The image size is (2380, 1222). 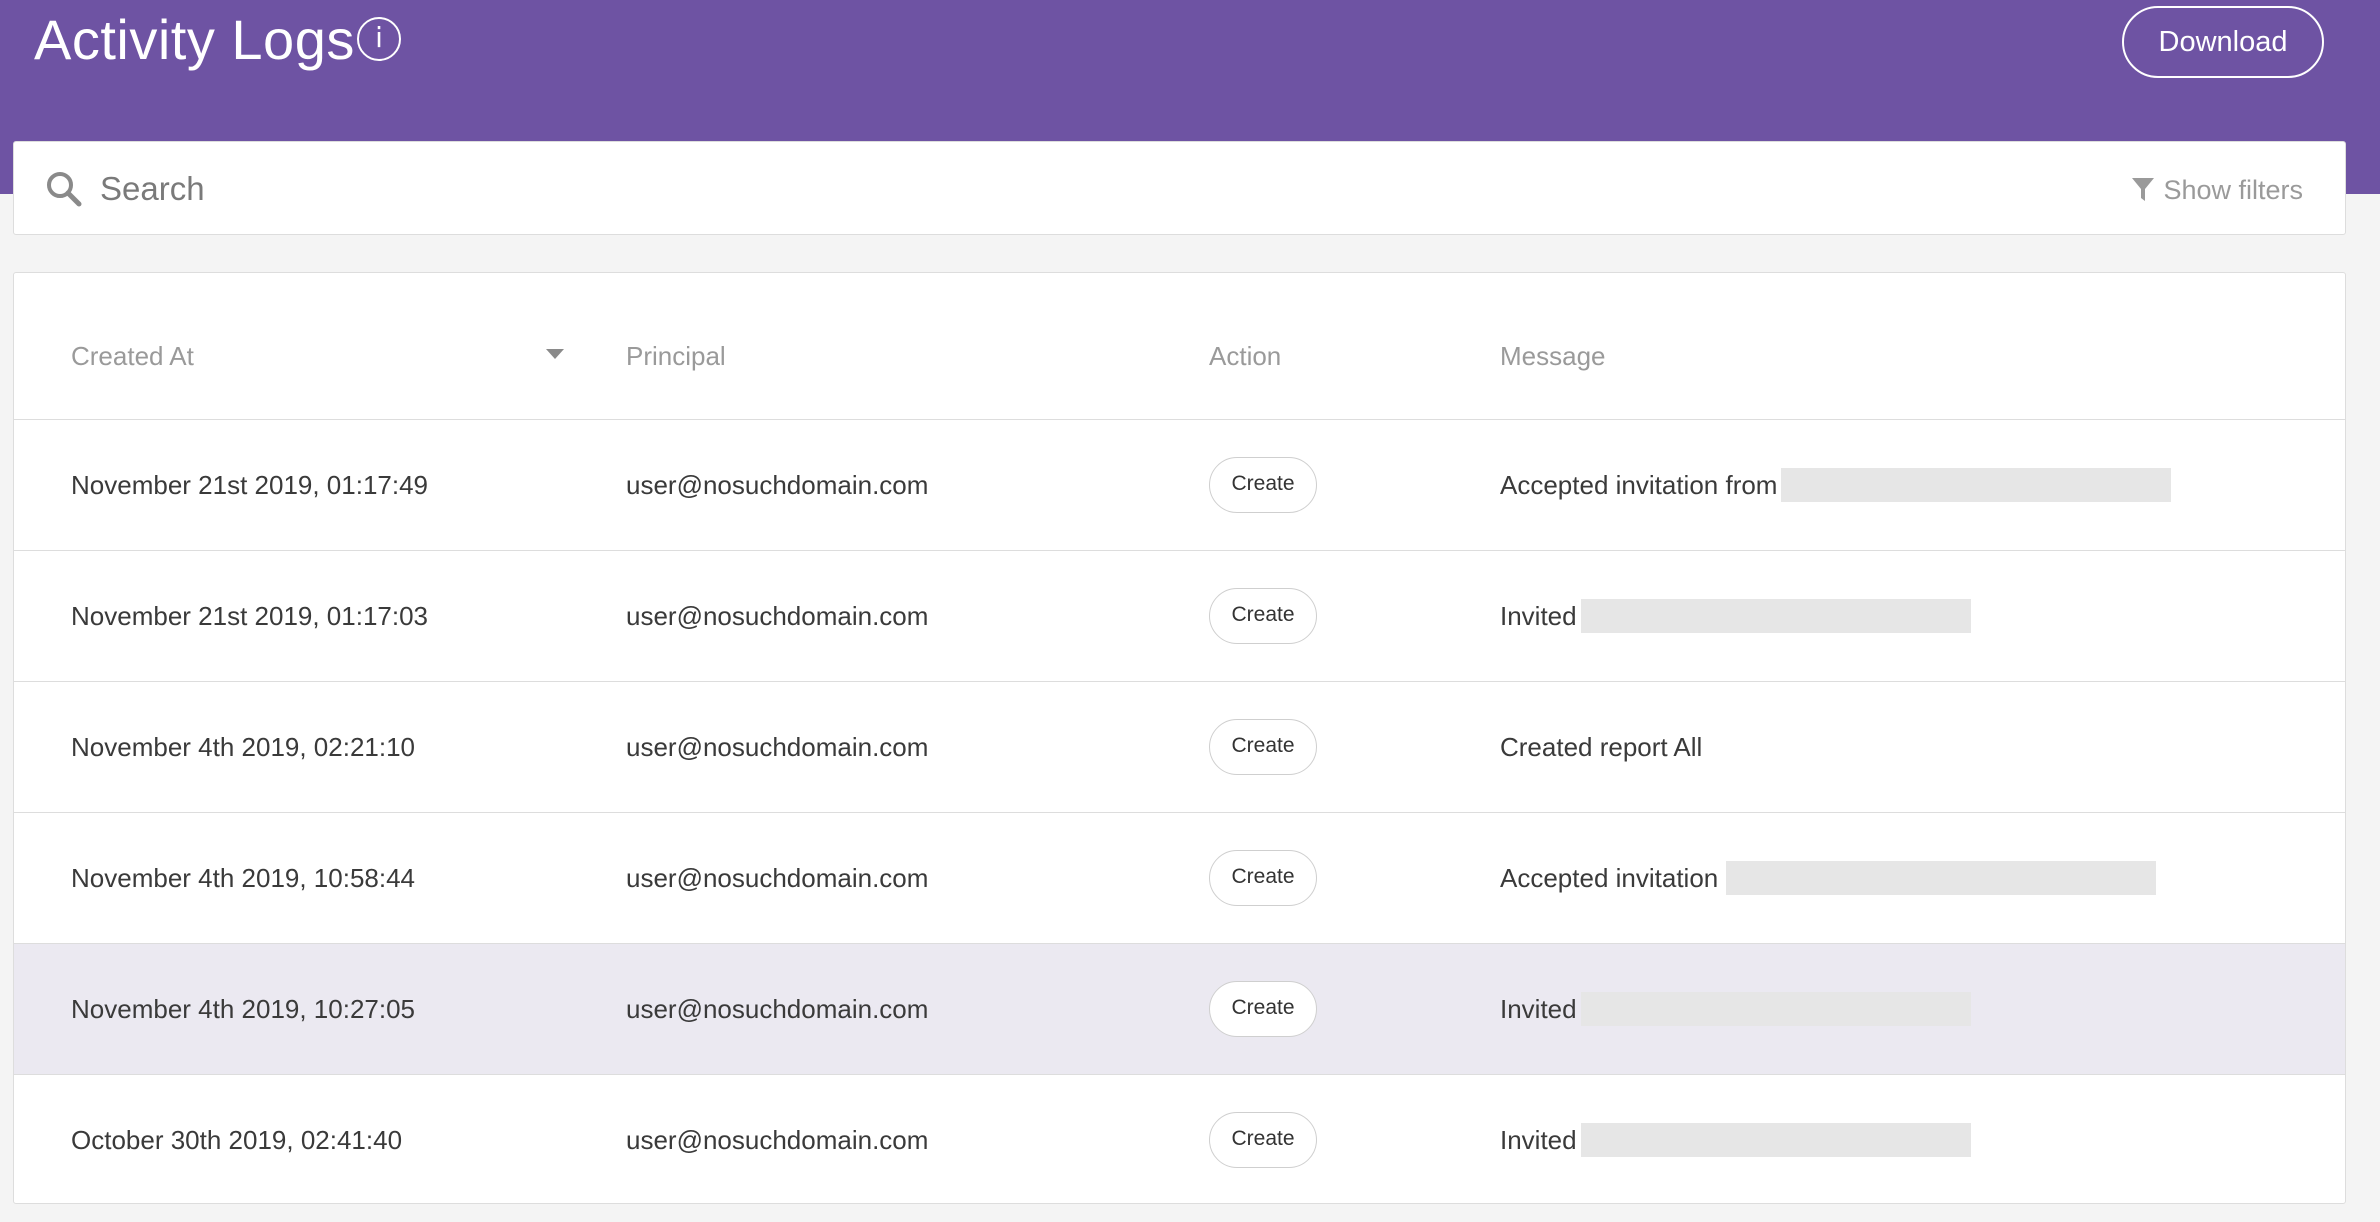 I want to click on message-text: Created report All, so click(x=1601, y=746).